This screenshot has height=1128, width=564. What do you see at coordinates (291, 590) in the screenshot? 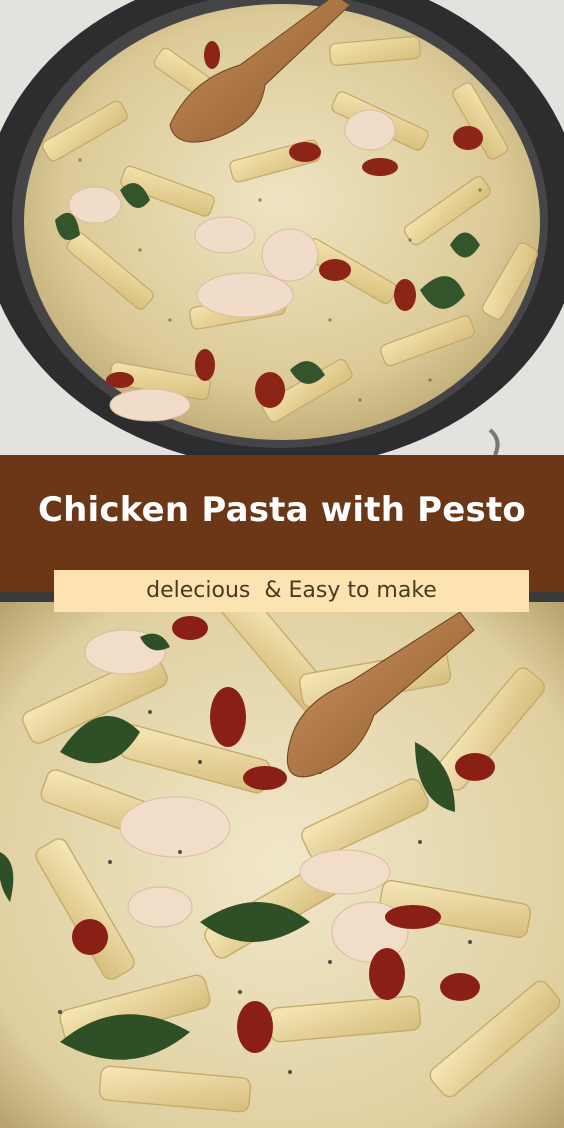
I see `recipe-subtitle: delecious & Easy to make` at bounding box center [291, 590].